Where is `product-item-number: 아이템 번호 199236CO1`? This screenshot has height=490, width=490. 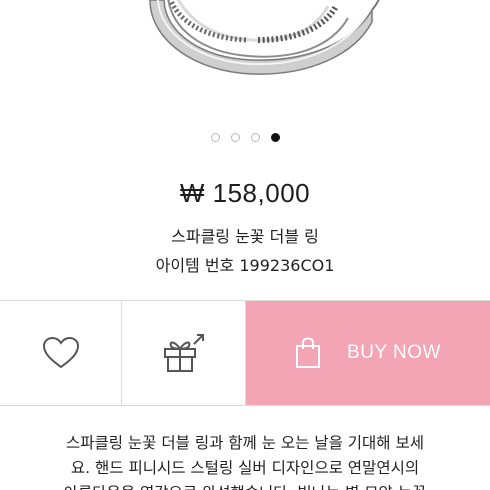
product-item-number: 아이템 번호 199236CO1 is located at coordinates (245, 265).